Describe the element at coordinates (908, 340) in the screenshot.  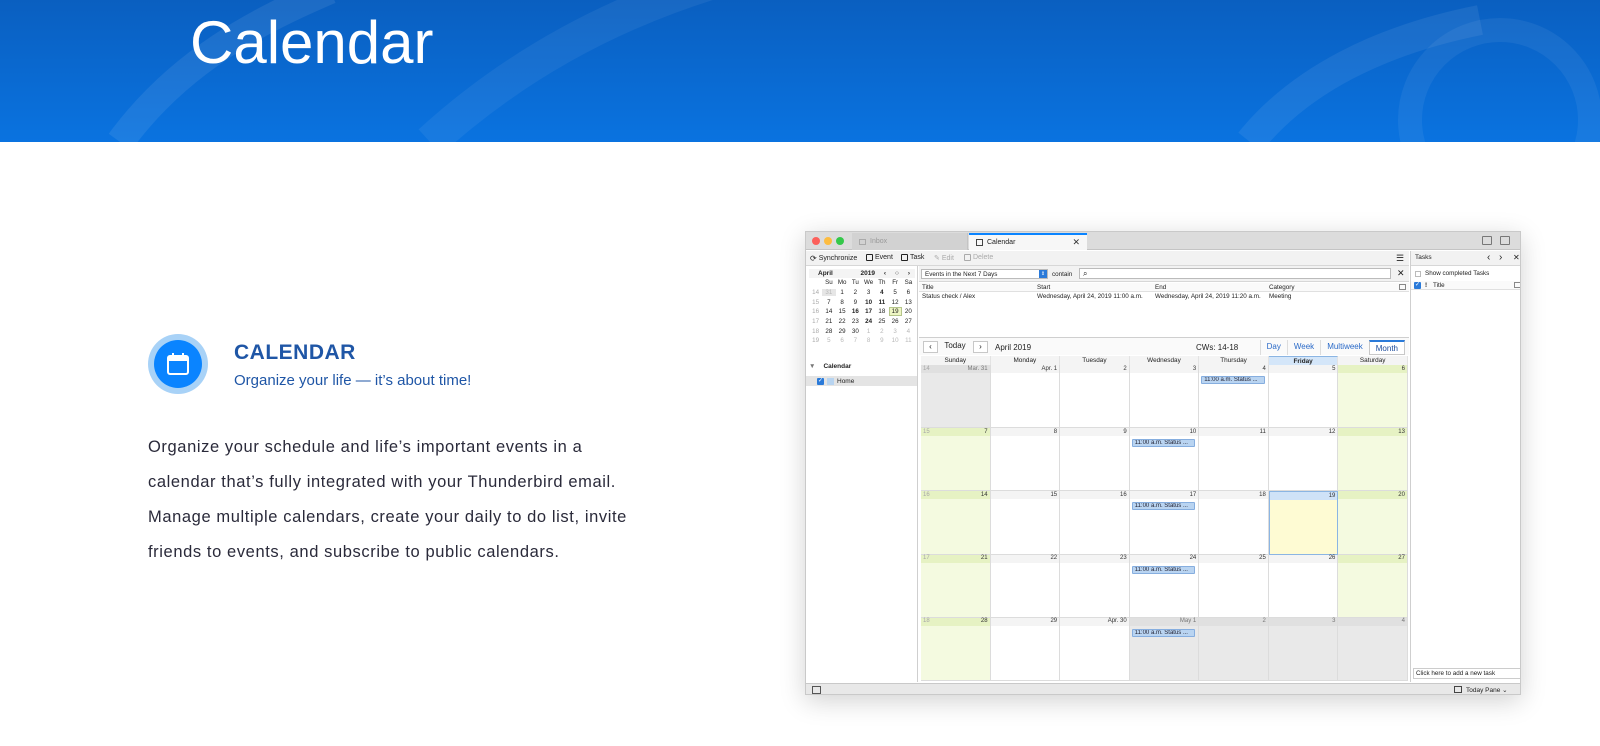
I see `mini-calendar-day: 11` at that location.